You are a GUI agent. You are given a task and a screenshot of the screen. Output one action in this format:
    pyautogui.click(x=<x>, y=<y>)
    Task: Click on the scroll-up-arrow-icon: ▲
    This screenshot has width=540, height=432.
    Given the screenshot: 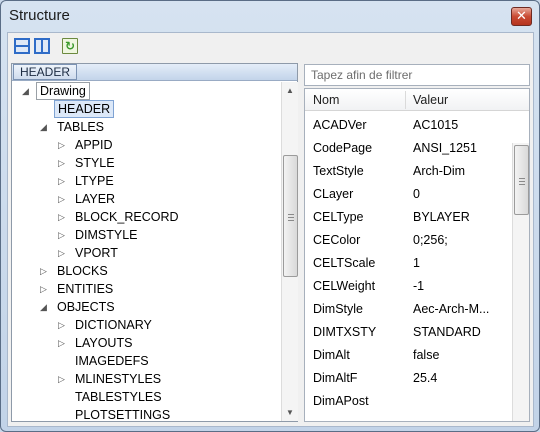 What is the action you would take?
    pyautogui.click(x=290, y=90)
    